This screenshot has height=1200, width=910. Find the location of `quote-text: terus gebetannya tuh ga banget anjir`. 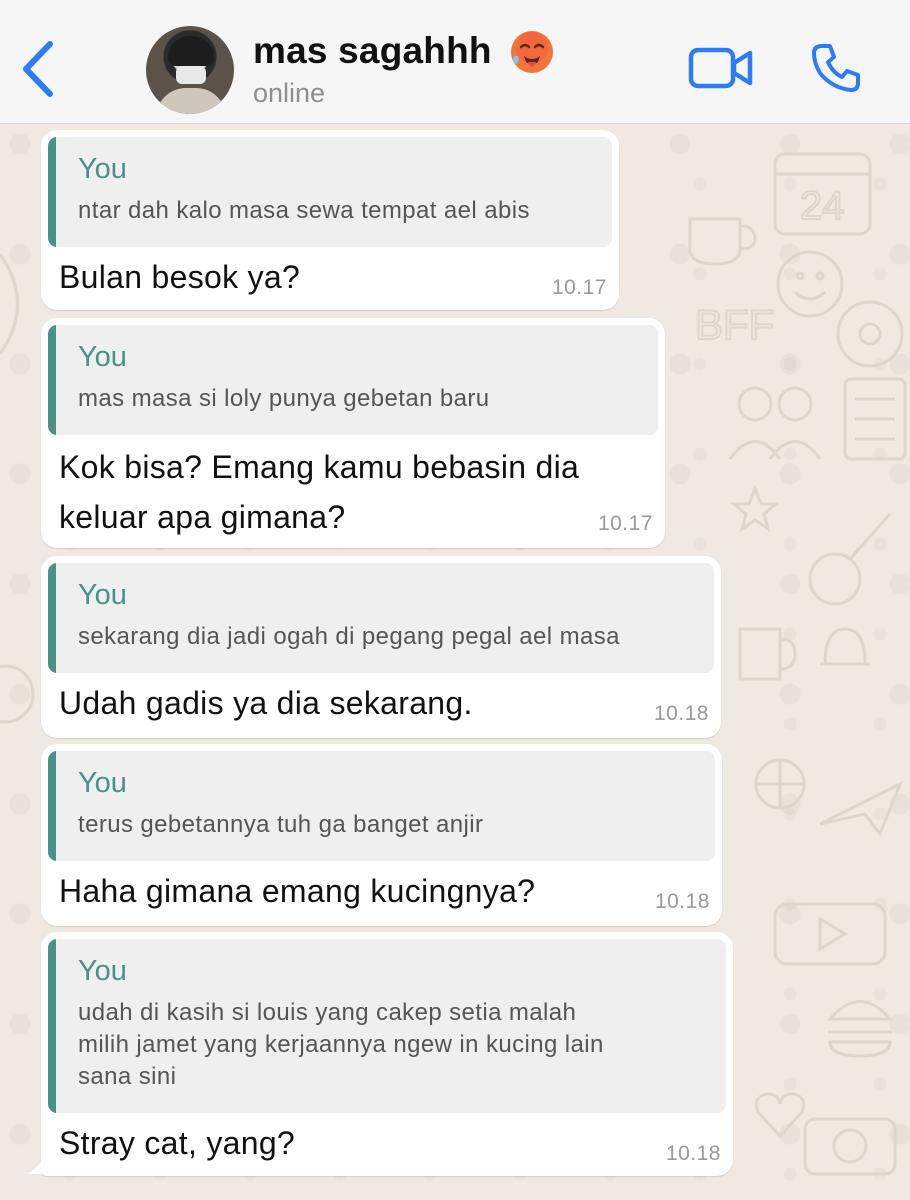

quote-text: terus gebetannya tuh ga banget anjir is located at coordinates (281, 824).